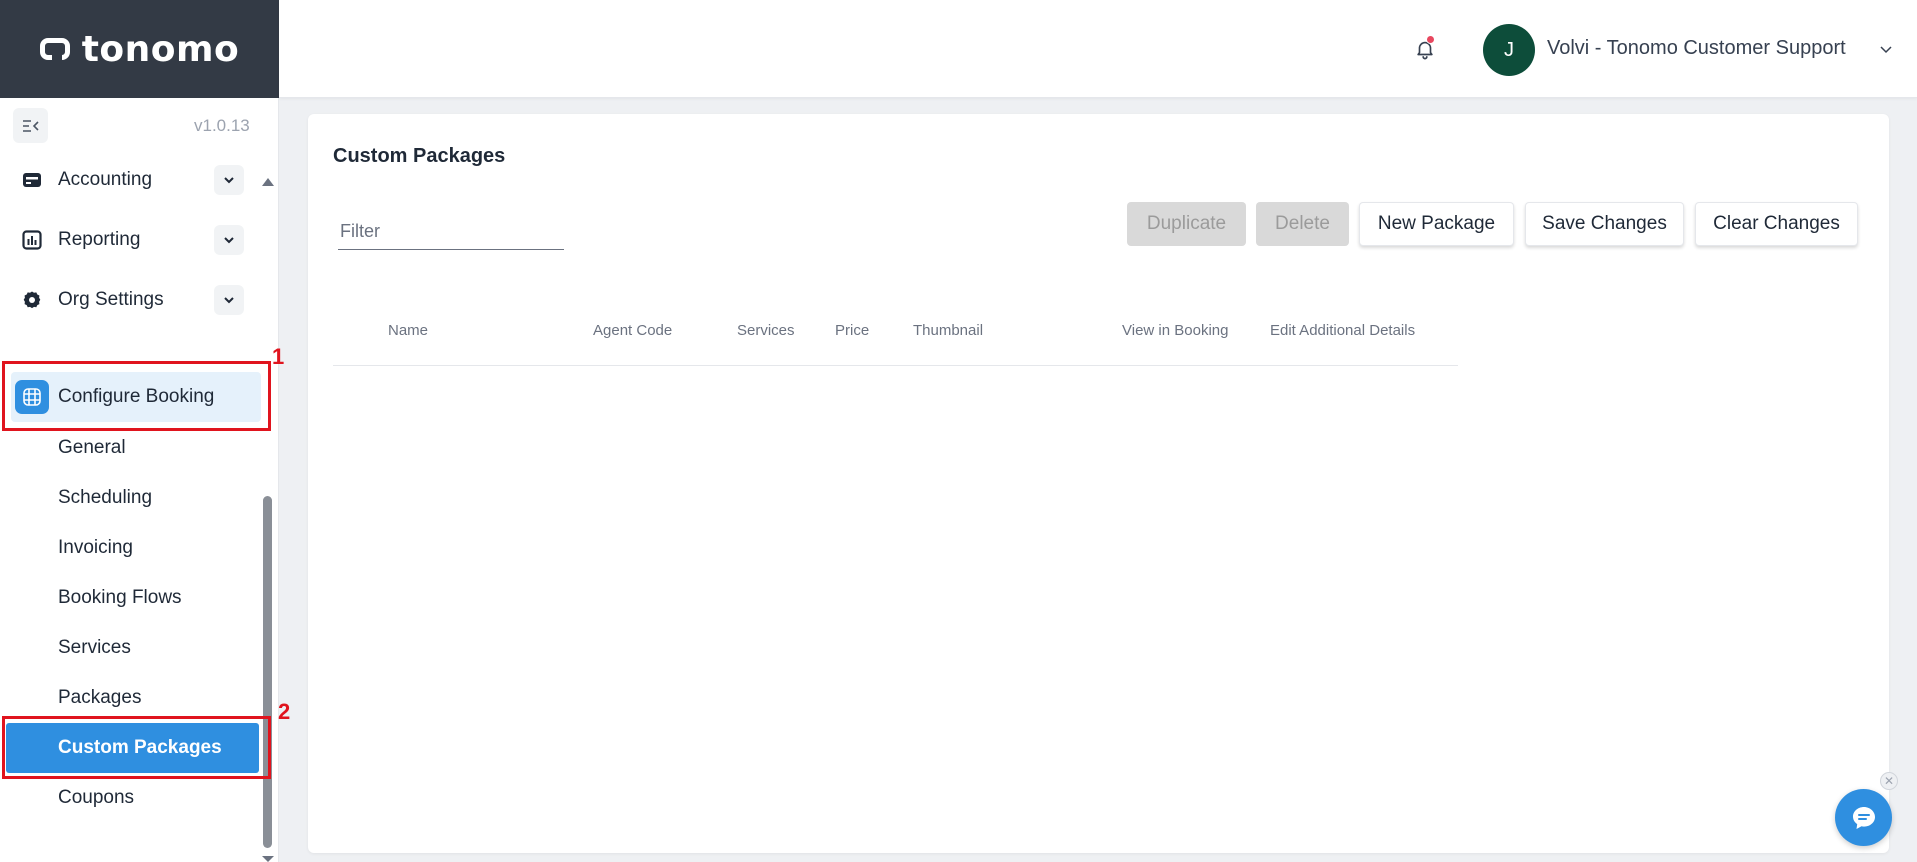 The width and height of the screenshot is (1917, 862). I want to click on close-icon: ✕, so click(1889, 781).